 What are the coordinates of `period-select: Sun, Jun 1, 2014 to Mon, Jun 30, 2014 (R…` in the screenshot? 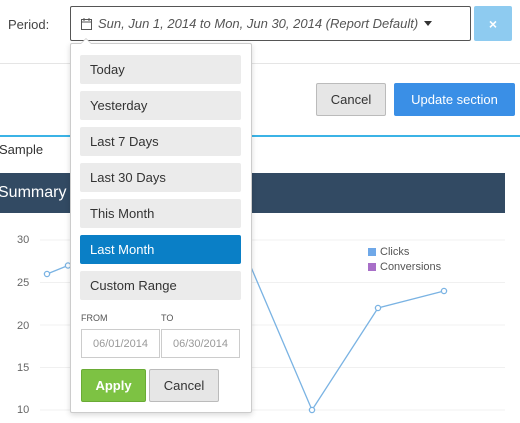 It's located at (270, 23).